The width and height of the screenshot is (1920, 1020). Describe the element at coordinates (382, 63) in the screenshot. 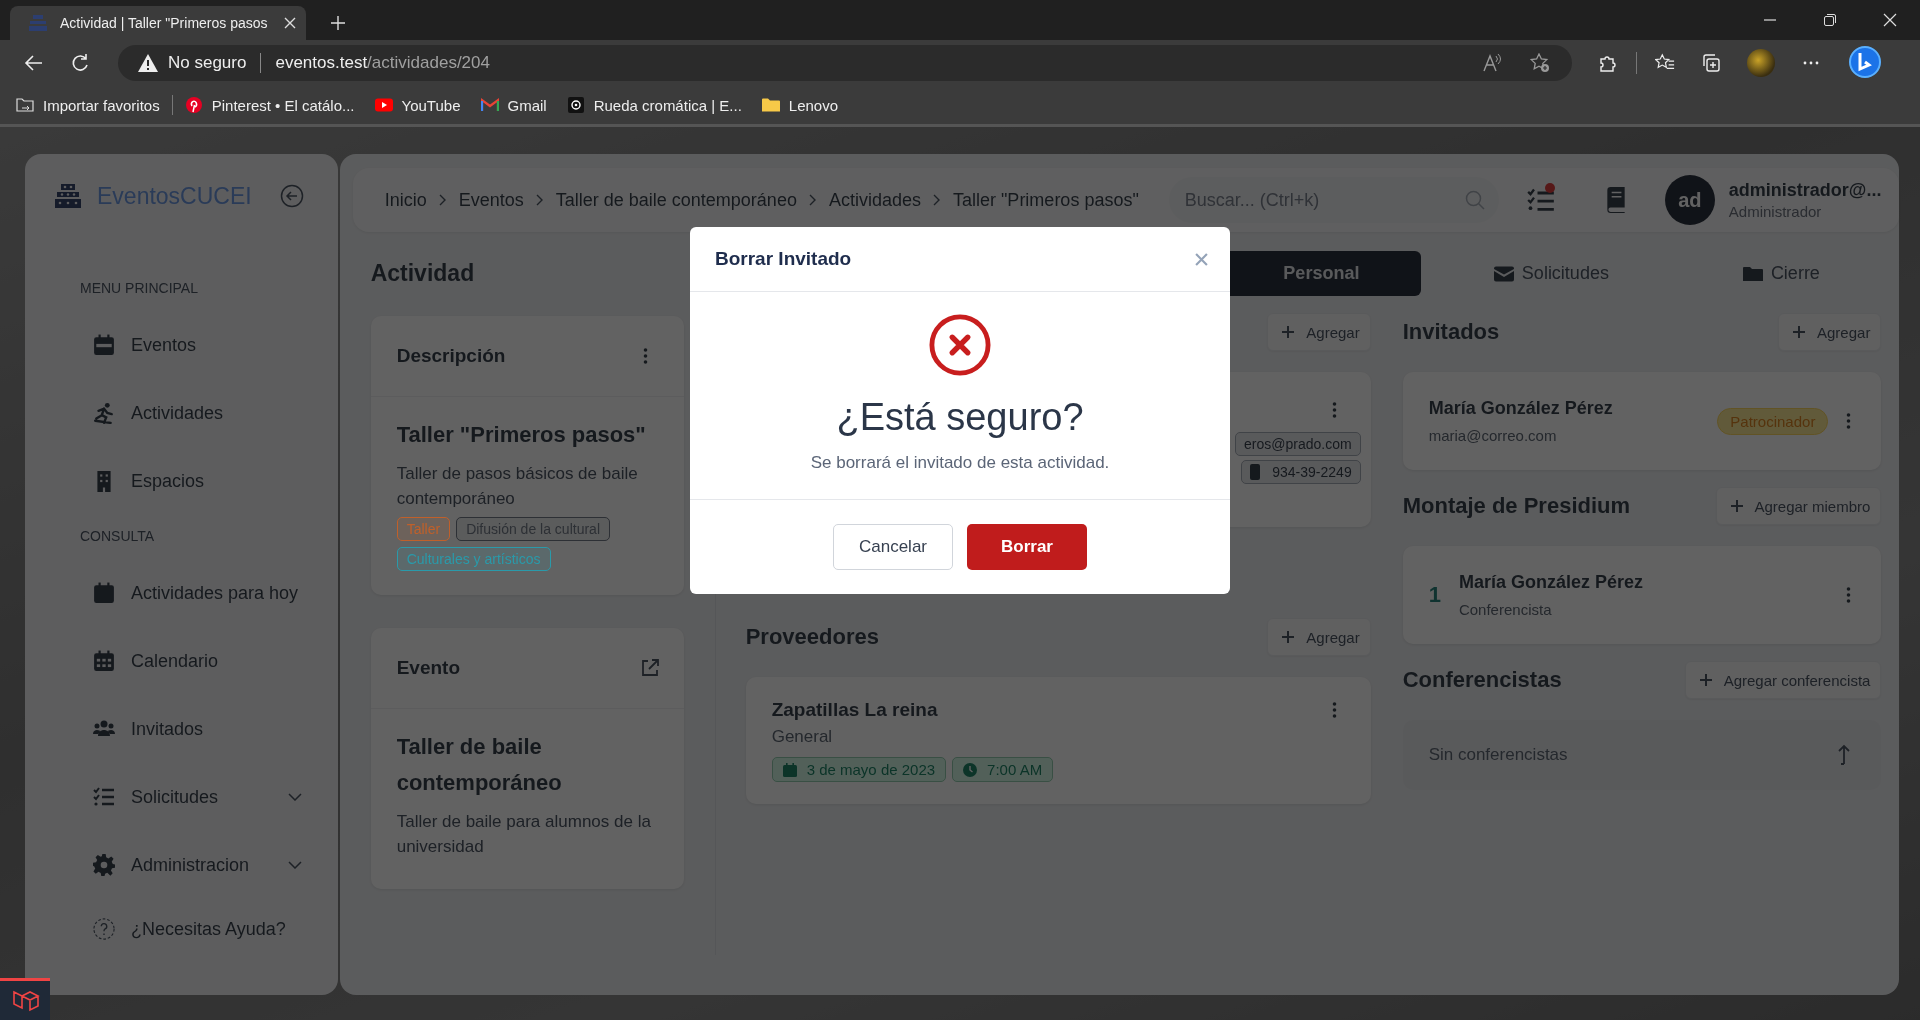

I see `url-text: eventos.test/actividades/204` at that location.